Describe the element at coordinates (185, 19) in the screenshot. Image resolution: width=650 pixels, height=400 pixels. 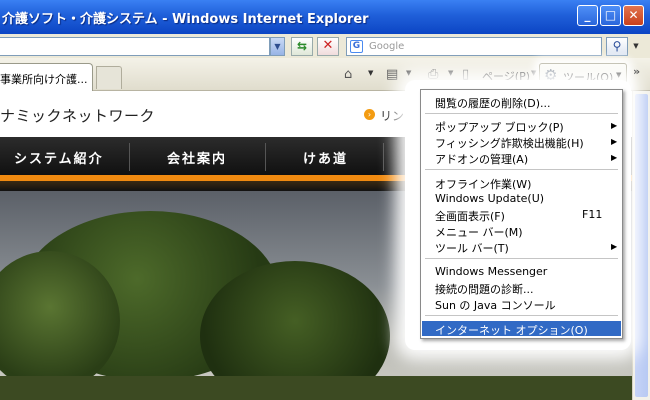
I see `window-title: 介護ソフト・介護システム - Windows Internet Explorer` at that location.